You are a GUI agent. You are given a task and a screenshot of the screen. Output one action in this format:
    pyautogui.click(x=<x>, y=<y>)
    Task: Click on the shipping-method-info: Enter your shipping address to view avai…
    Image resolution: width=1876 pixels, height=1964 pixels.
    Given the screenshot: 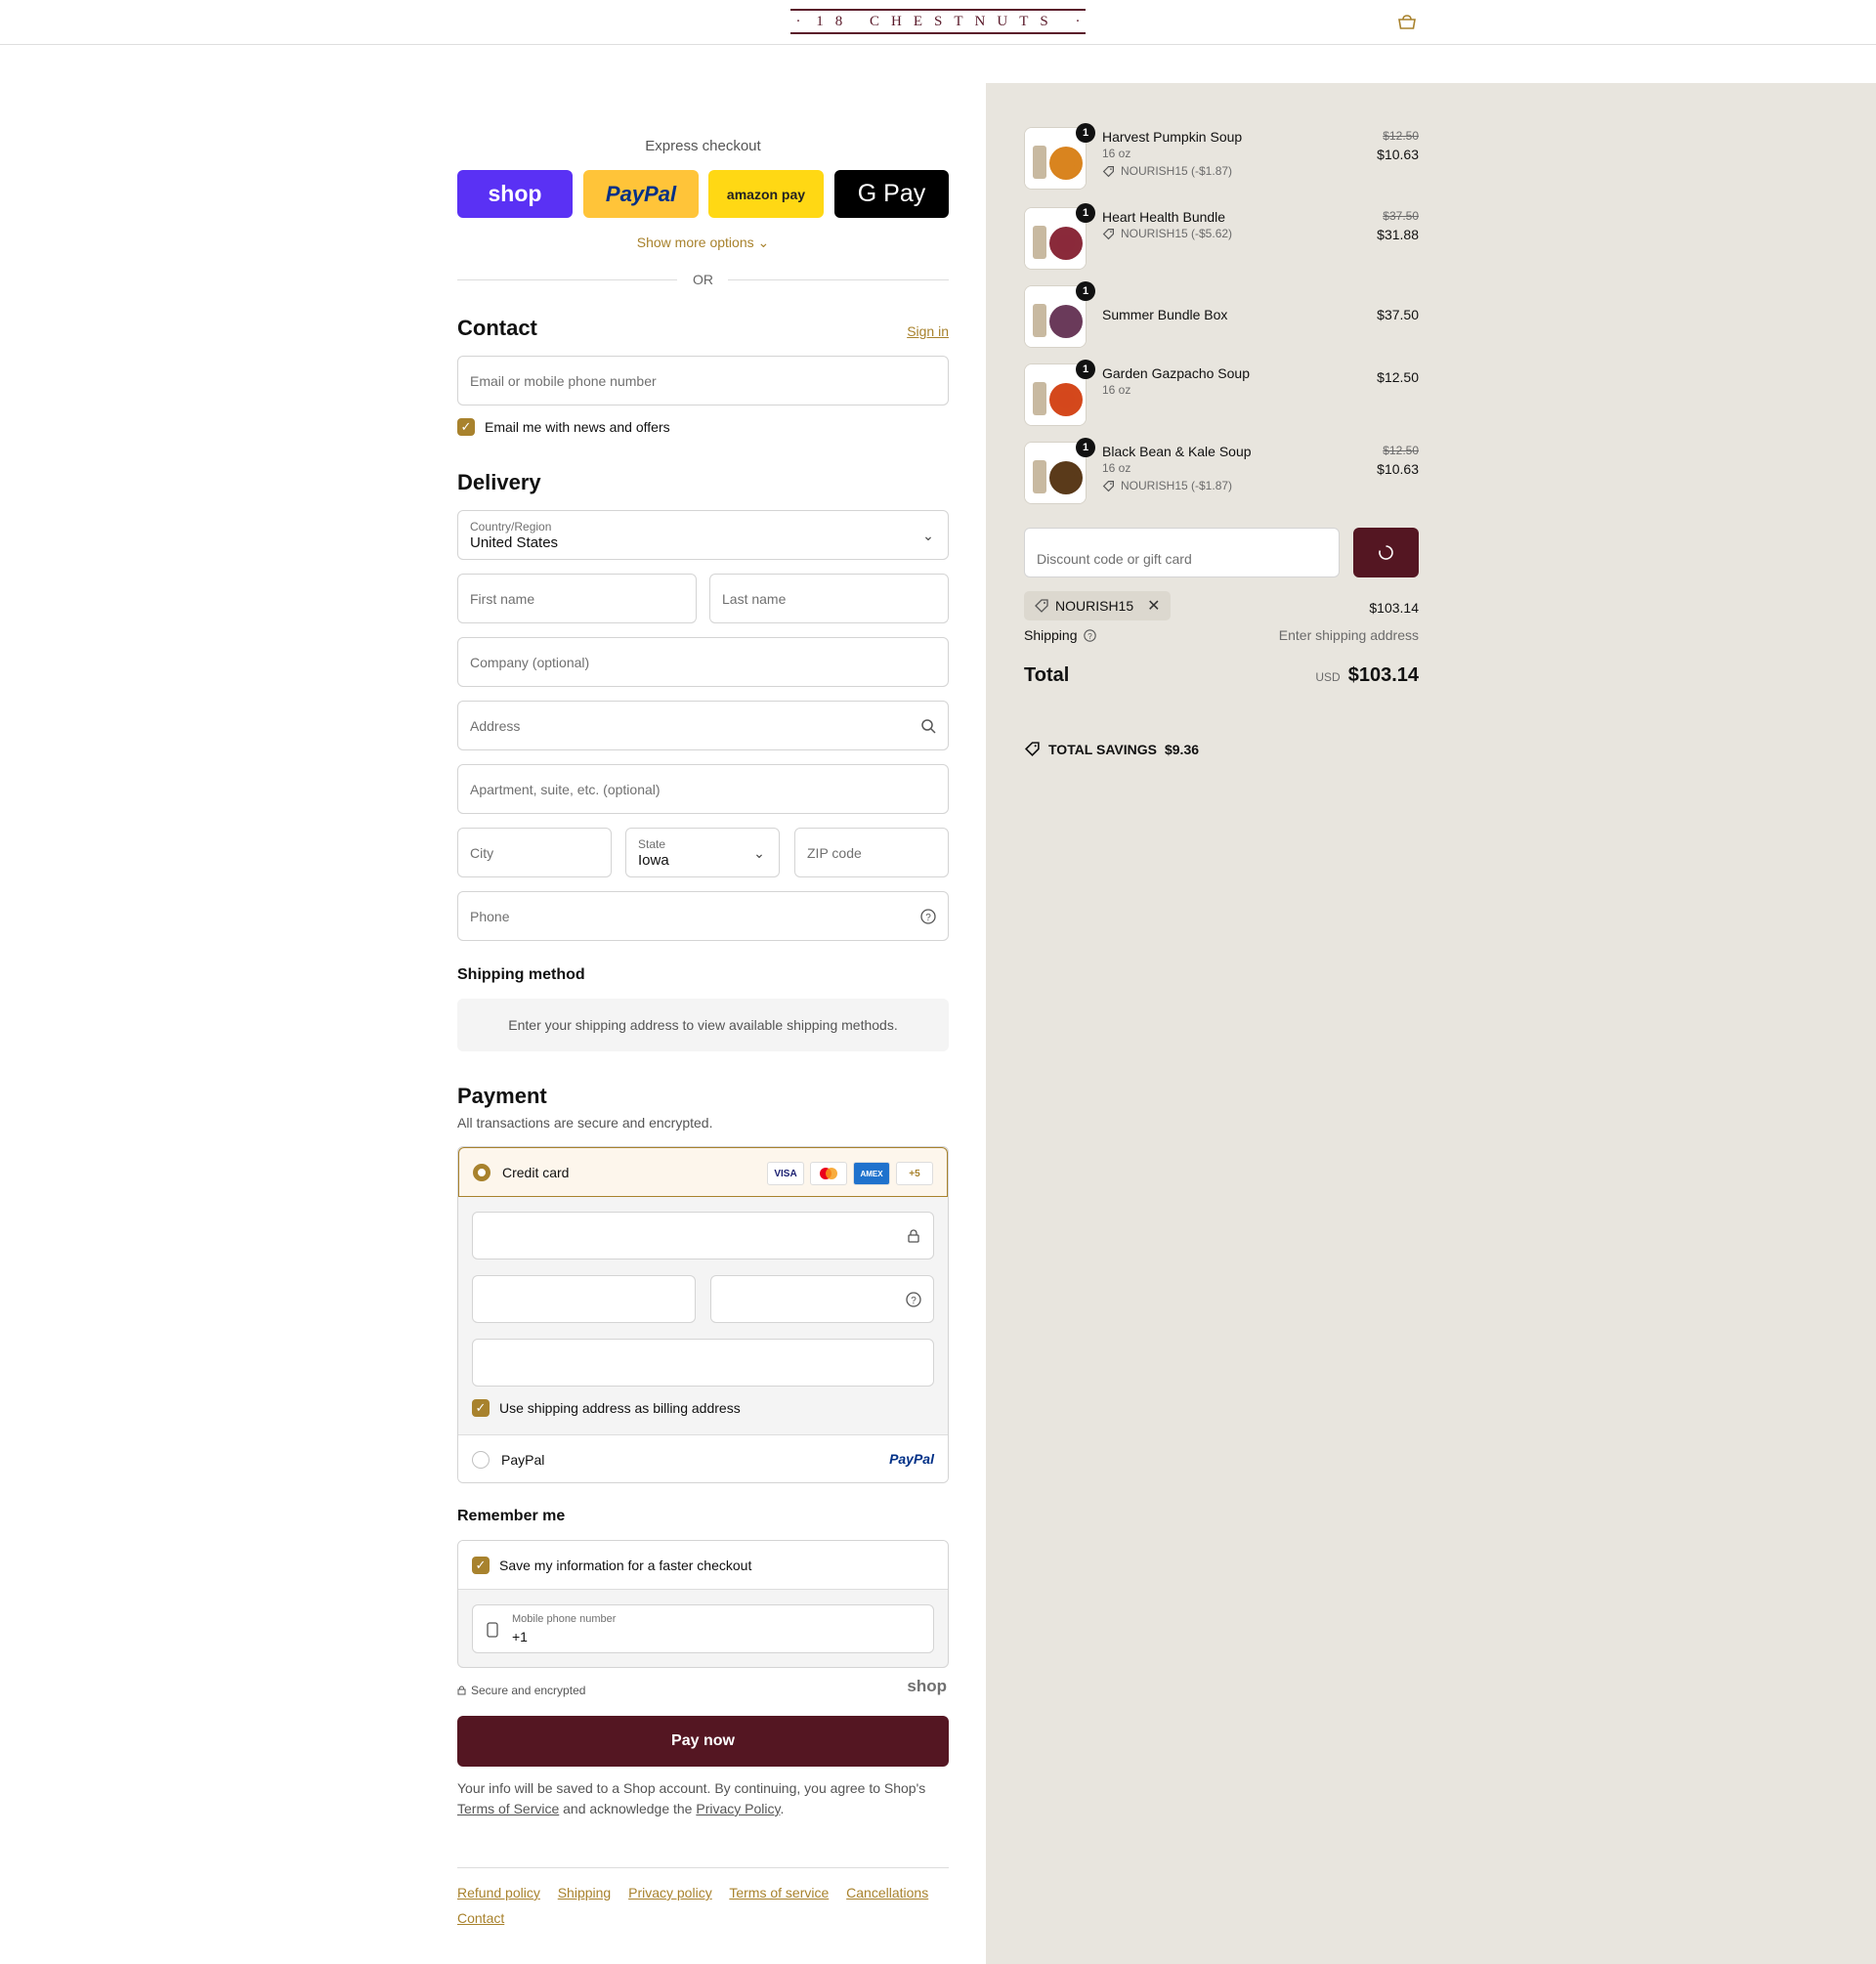 What is the action you would take?
    pyautogui.click(x=703, y=1025)
    